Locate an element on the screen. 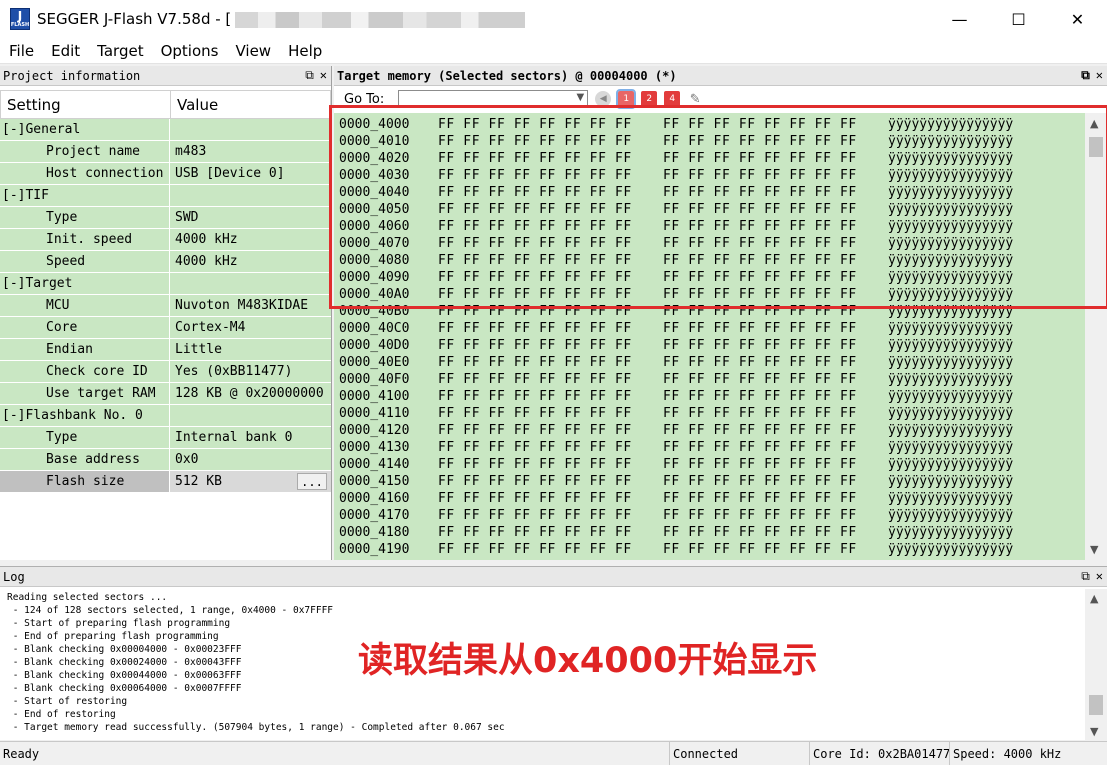 The image size is (1107, 765). close-button: ✕ is located at coordinates (1077, 19).